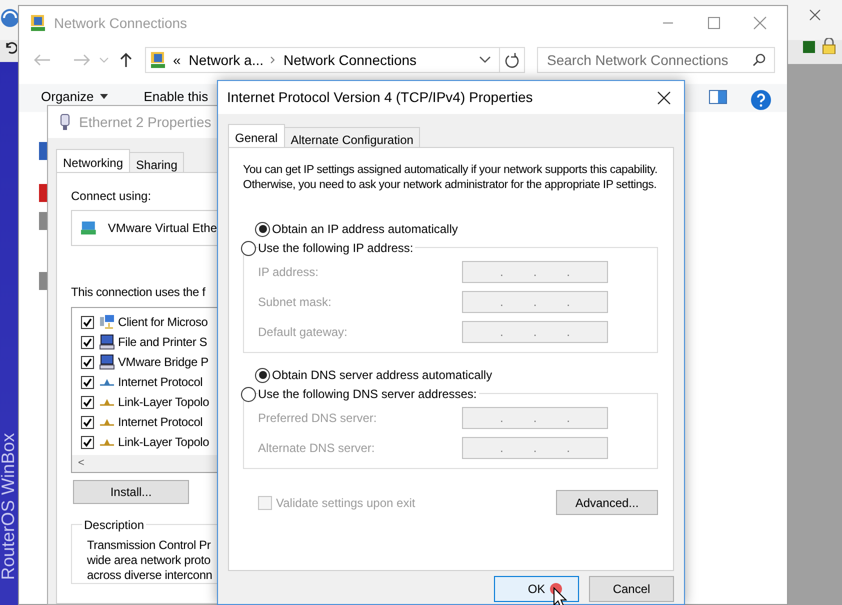 The width and height of the screenshot is (842, 605). What do you see at coordinates (317, 448) in the screenshot?
I see `field-label: Alternate DNS server:` at bounding box center [317, 448].